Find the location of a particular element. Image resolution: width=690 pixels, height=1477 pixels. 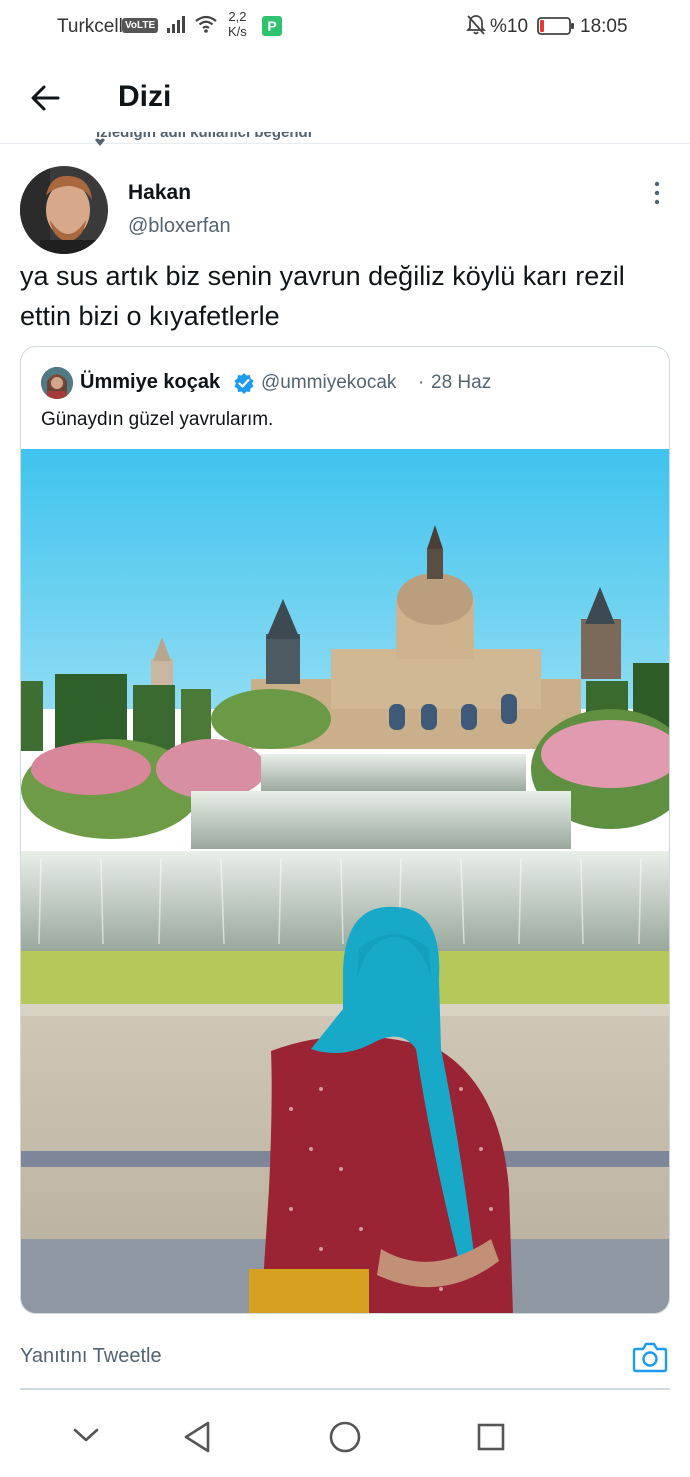

signal-icon is located at coordinates (176, 24).